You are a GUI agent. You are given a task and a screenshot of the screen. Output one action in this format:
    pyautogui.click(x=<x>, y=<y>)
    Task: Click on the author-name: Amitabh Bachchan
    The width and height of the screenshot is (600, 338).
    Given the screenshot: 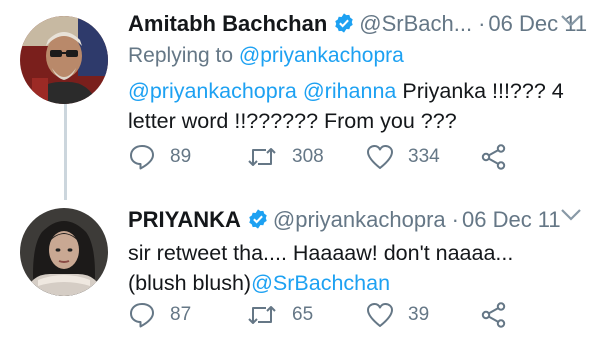 What is the action you would take?
    pyautogui.click(x=227, y=23)
    